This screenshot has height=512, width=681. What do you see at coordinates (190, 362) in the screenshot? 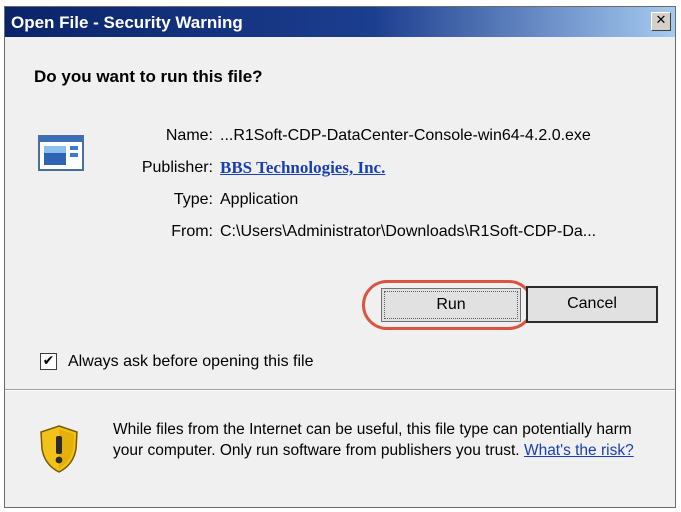
I see `always-ask-label: Always ask before opening this file` at bounding box center [190, 362].